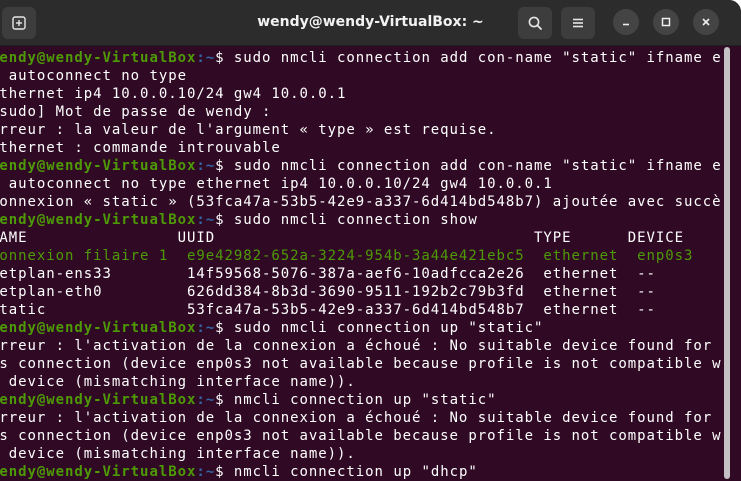 The image size is (741, 481). What do you see at coordinates (173, 94) in the screenshot?
I see `output-line: ethernet ip4 10.0.0.10/24 gw4 10.0.0.1` at bounding box center [173, 94].